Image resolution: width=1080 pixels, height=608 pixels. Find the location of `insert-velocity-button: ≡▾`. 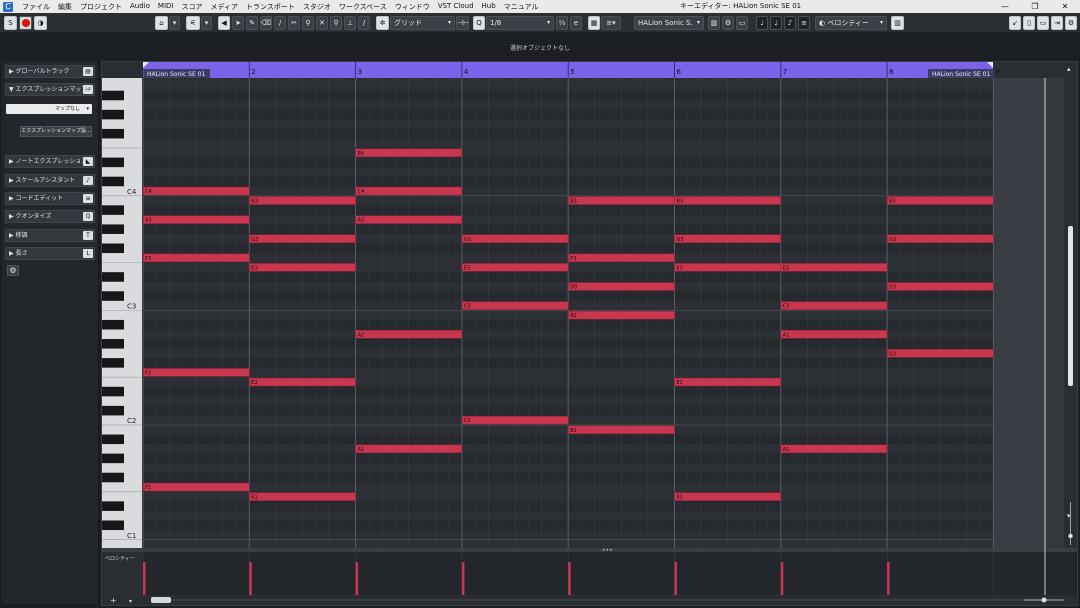

insert-velocity-button: ≡▾ is located at coordinates (611, 23).